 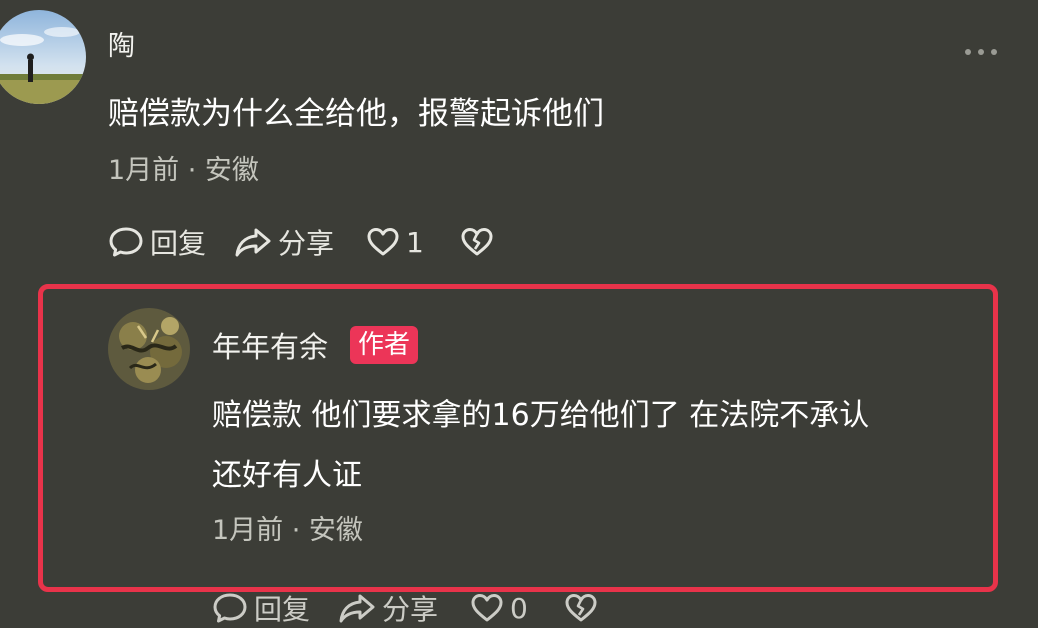 I want to click on reply-text-line-1: 赔偿款 他们要求拿的16万给他们了 在法院不承认, so click(x=541, y=415).